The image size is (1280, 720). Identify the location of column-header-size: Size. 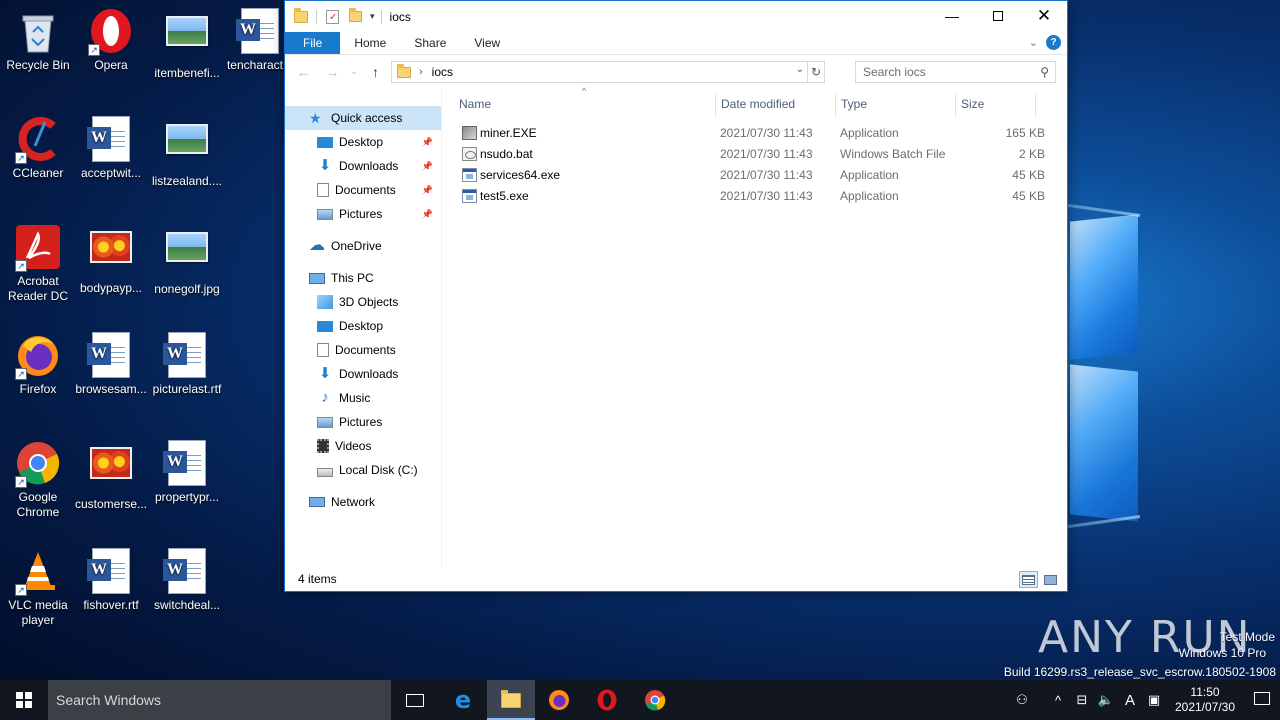
(972, 104).